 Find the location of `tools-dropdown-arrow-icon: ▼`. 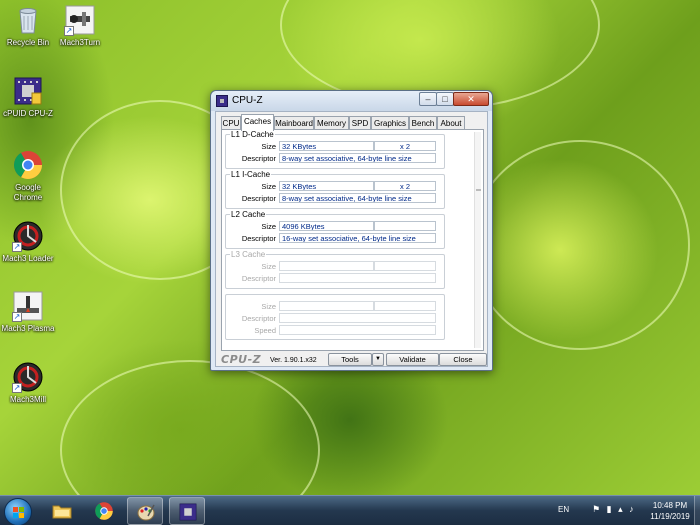

tools-dropdown-arrow-icon: ▼ is located at coordinates (378, 359).